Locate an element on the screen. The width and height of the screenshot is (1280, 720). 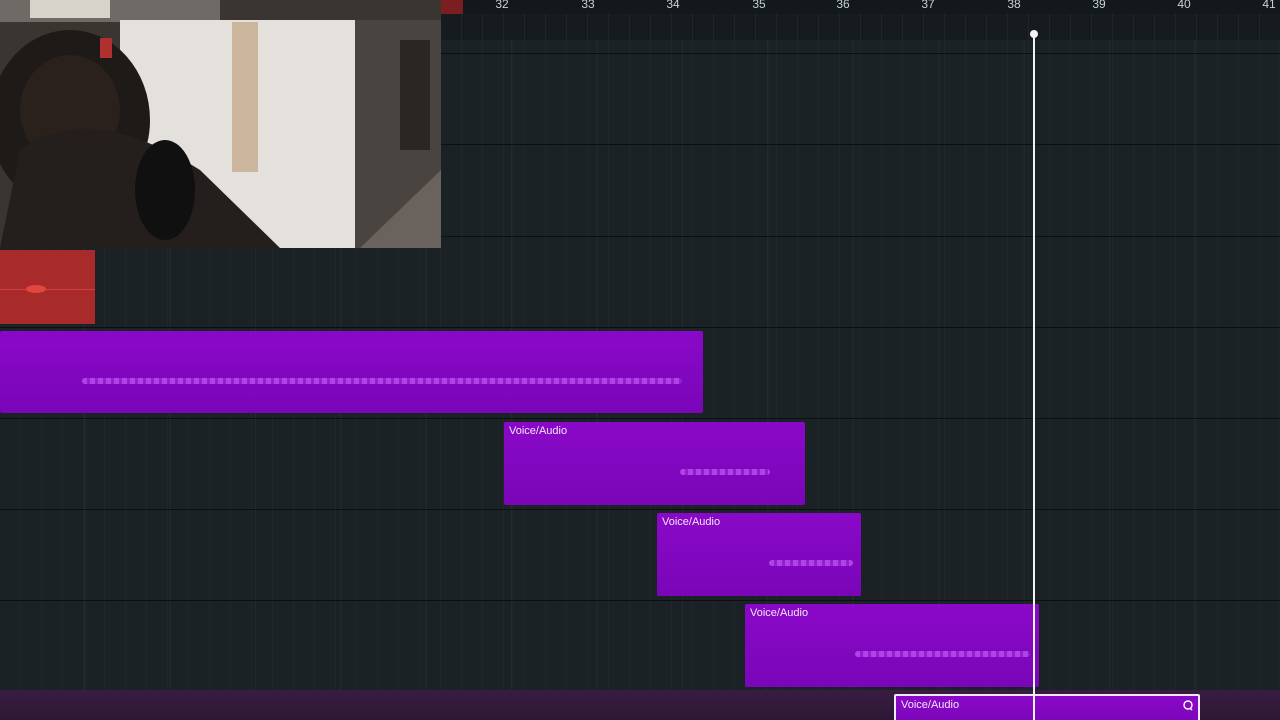
bar-number: 39 is located at coordinates (1099, 5).